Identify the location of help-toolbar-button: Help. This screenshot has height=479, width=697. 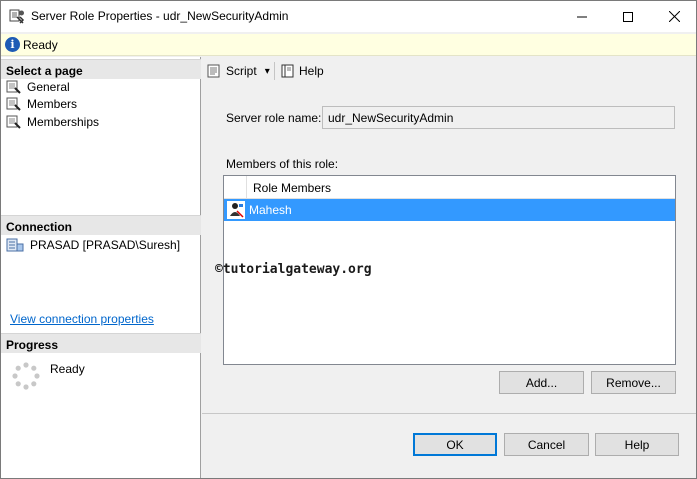
(302, 71).